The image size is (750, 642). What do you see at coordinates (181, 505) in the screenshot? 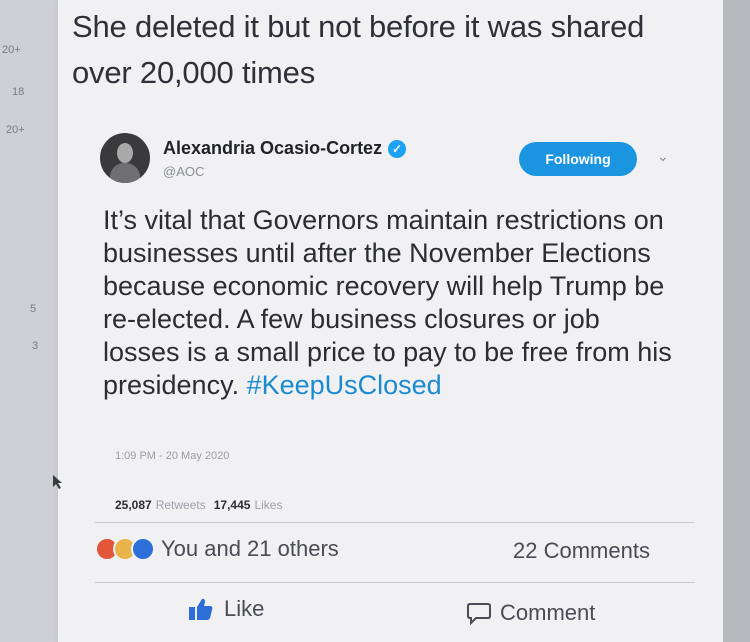
I see `retweets-label: Retweets` at bounding box center [181, 505].